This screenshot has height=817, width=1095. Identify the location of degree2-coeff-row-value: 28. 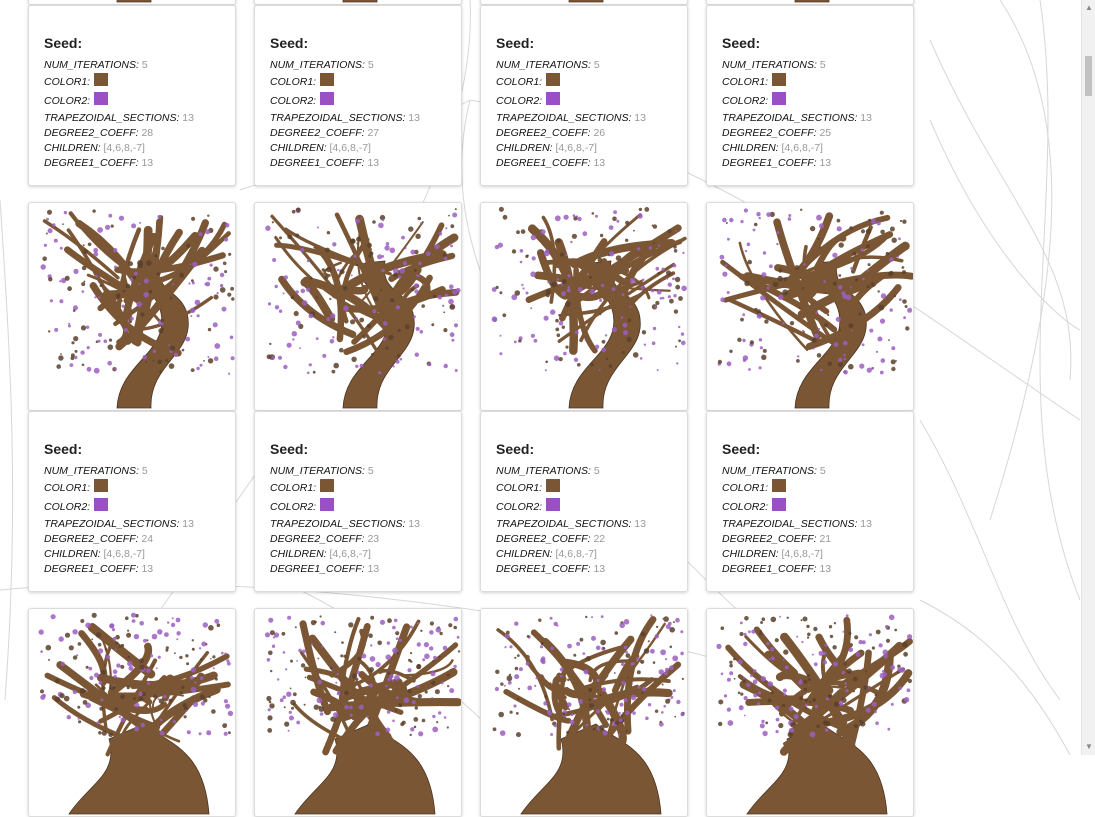
(147, 133).